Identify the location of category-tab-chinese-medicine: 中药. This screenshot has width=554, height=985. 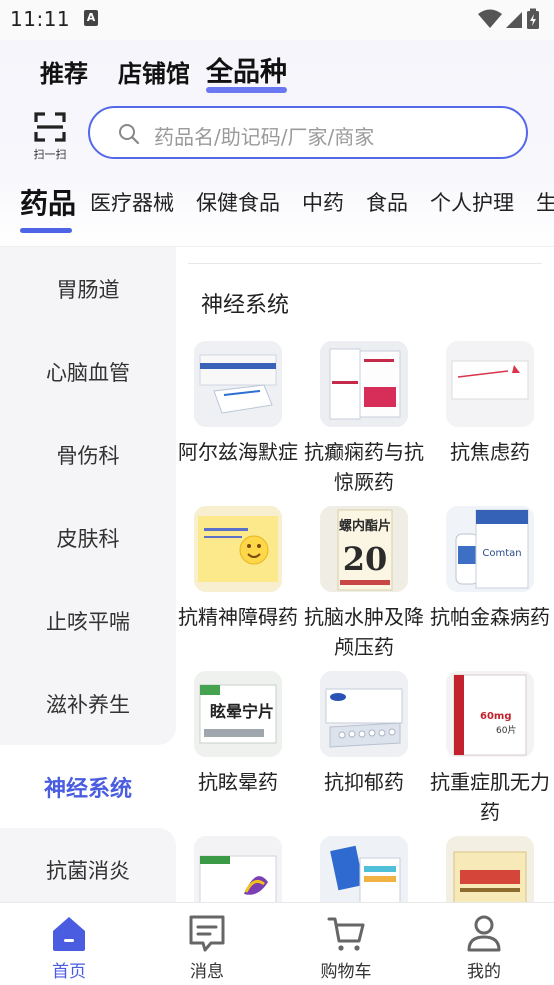
(323, 202).